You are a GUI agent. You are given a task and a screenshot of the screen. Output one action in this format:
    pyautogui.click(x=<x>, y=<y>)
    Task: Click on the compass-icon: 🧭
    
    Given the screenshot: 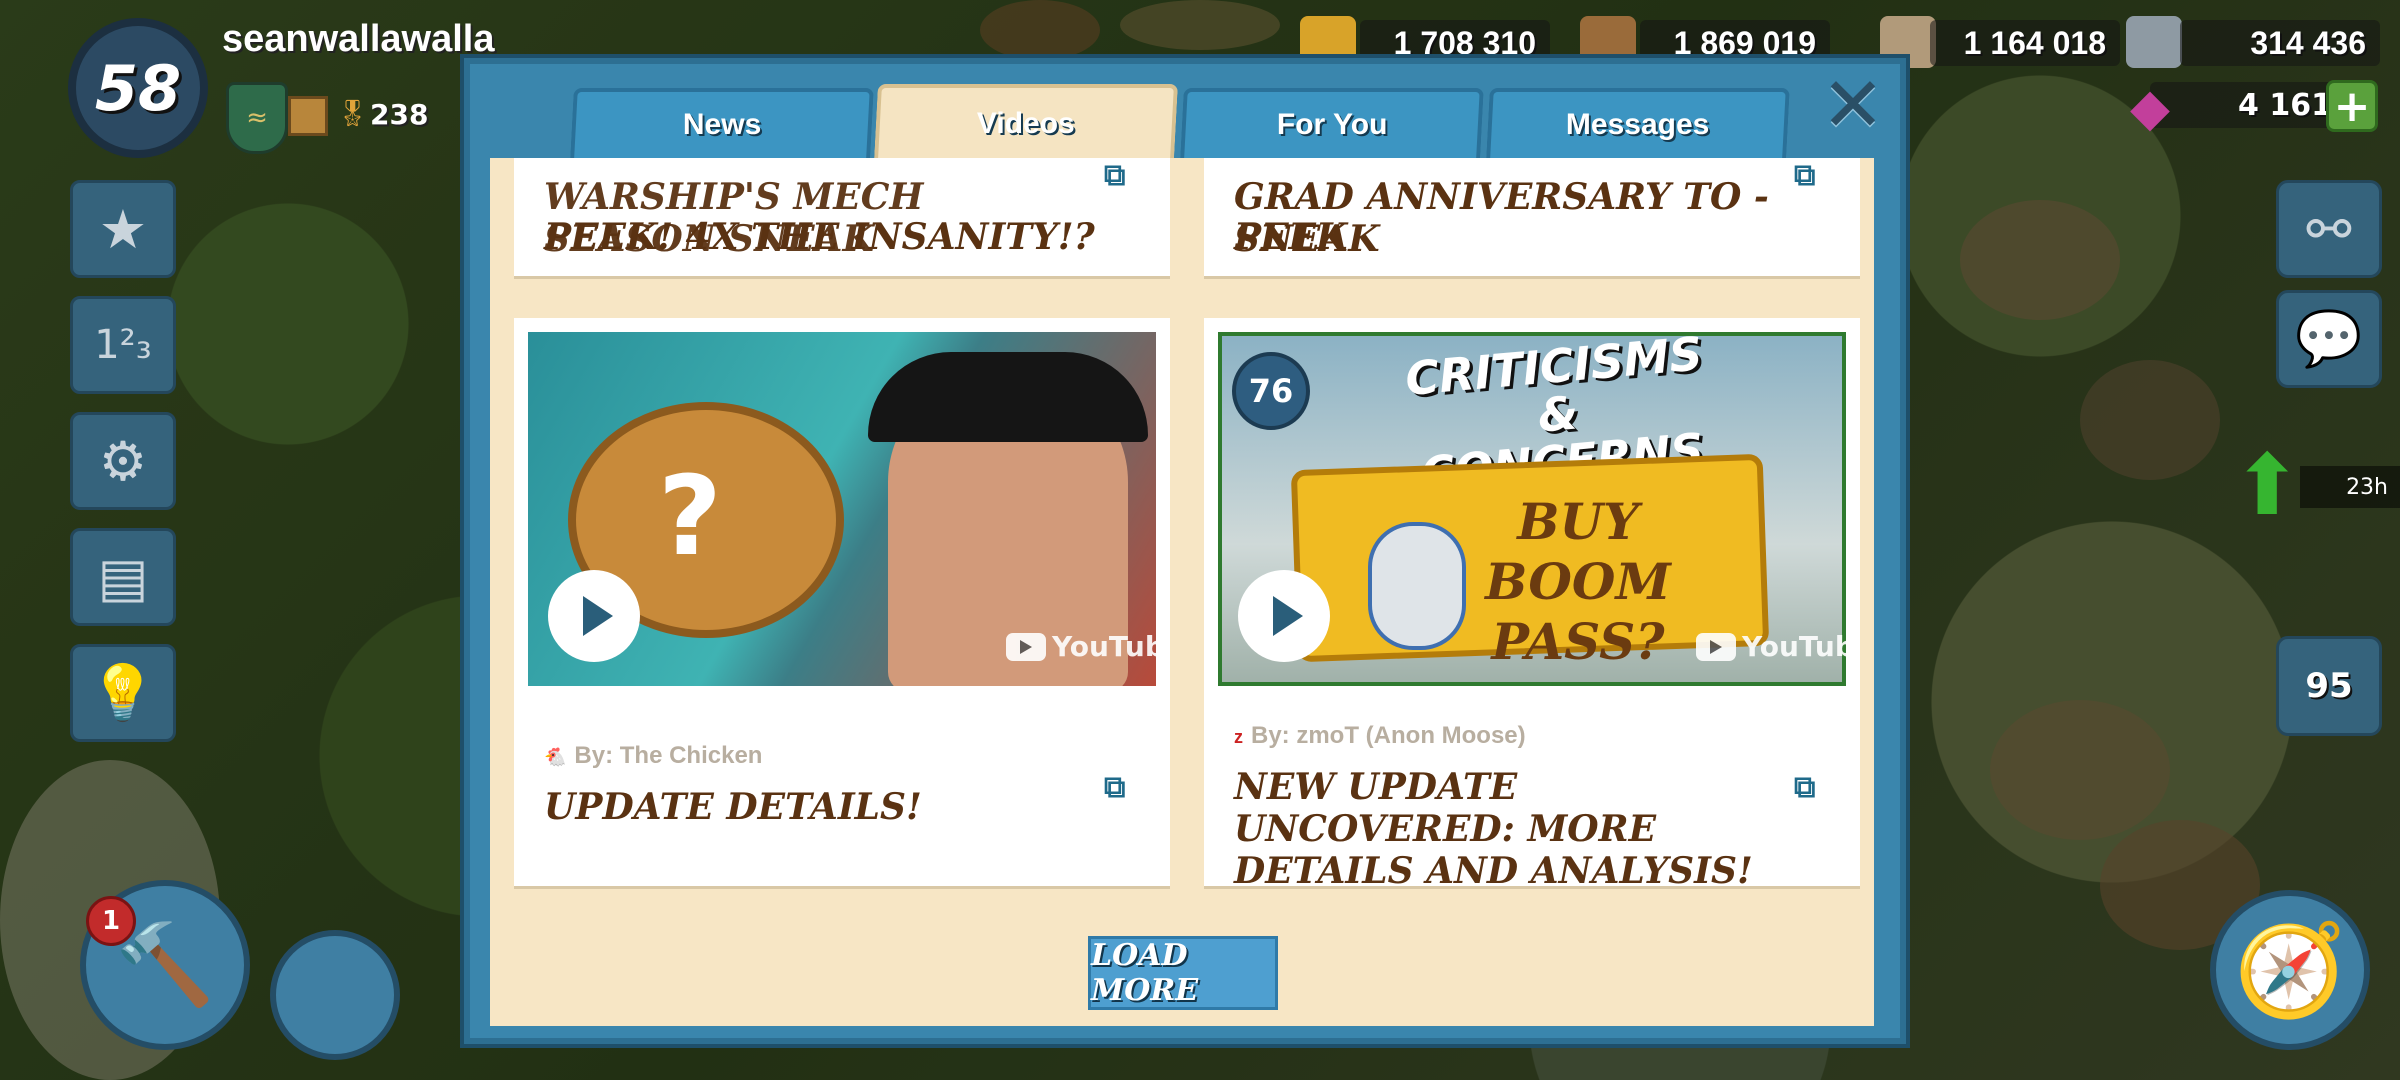 What is the action you would take?
    pyautogui.click(x=2290, y=970)
    